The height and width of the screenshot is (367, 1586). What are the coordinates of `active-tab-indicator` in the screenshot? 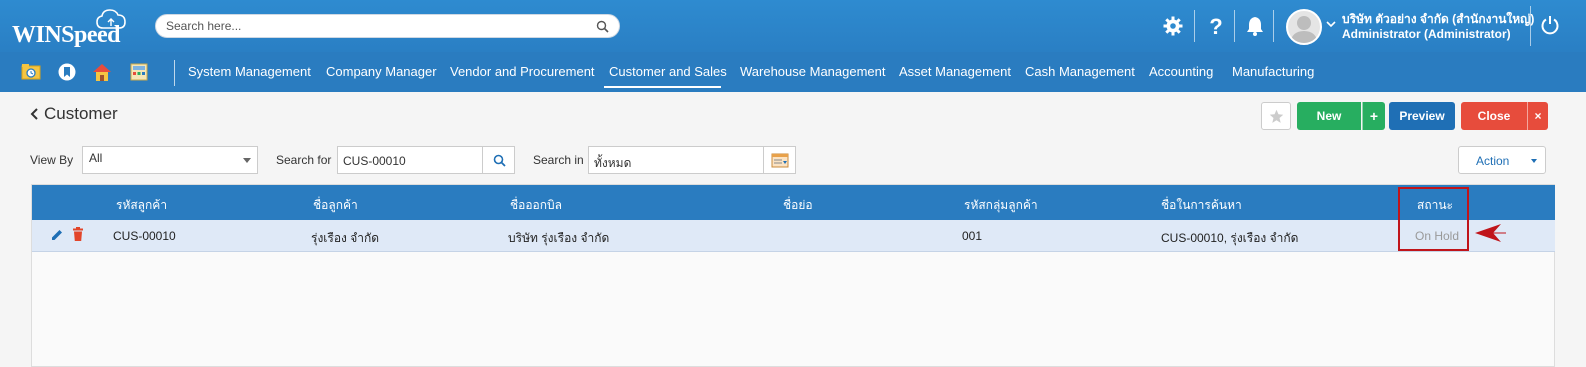 It's located at (662, 87).